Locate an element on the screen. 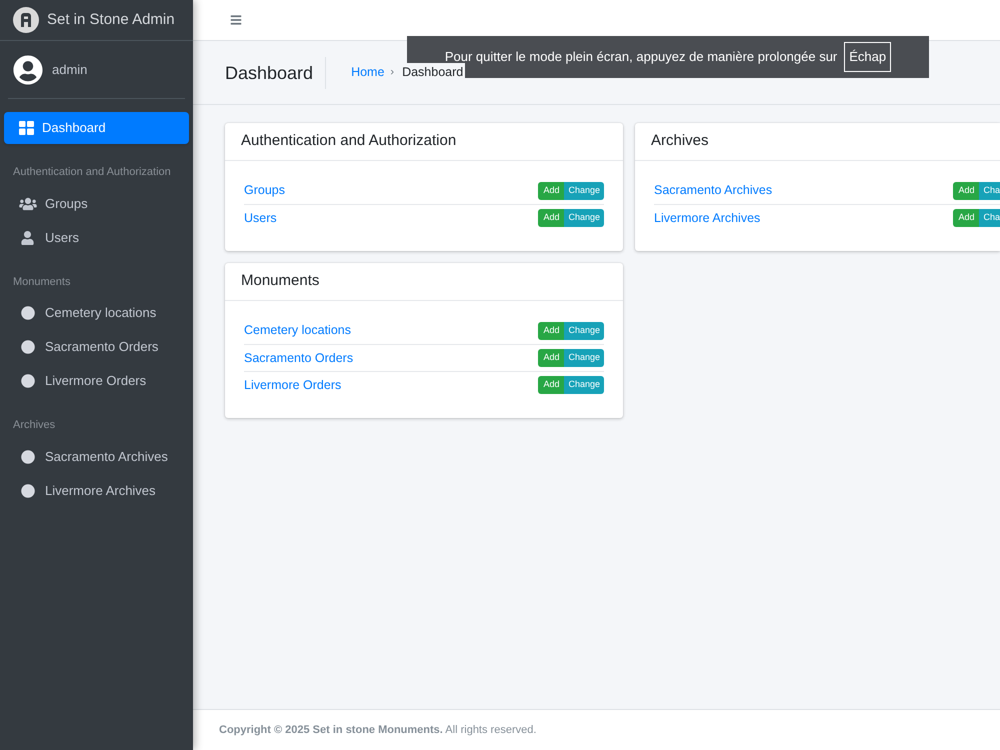 This screenshot has width=1000, height=750. user-name: admin is located at coordinates (70, 69).